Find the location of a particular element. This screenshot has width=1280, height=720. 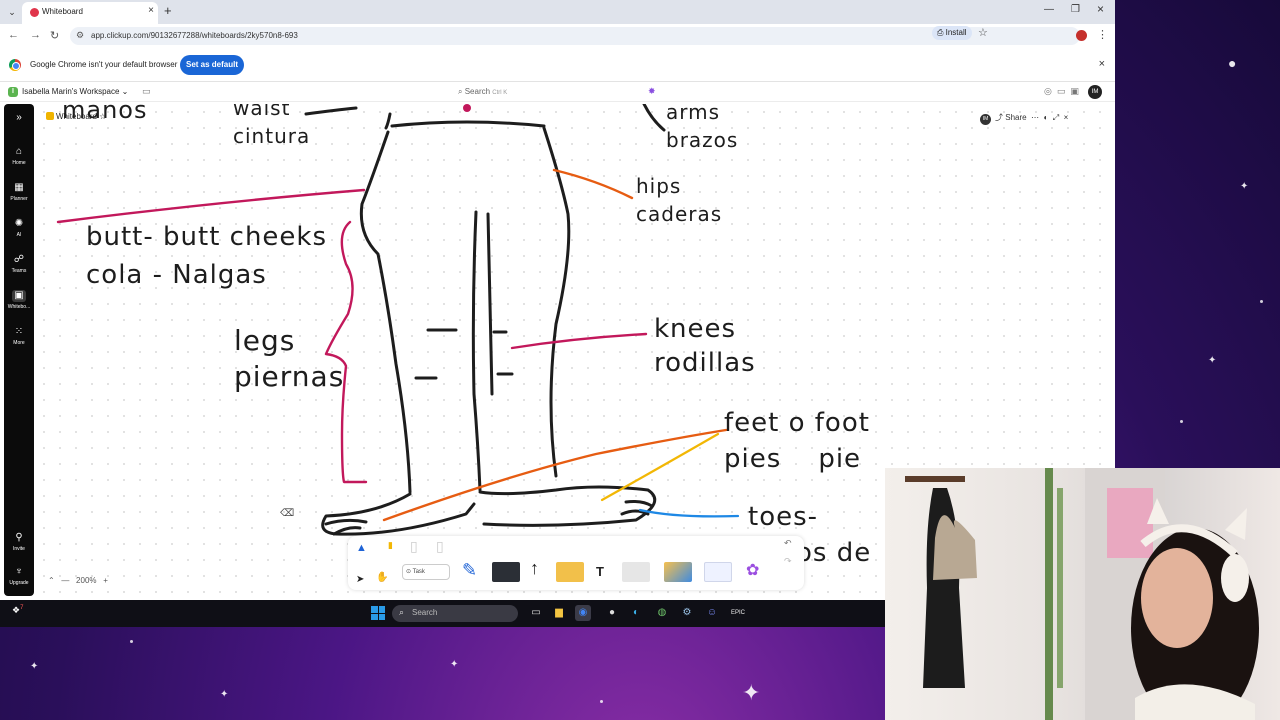

discord-icon: ☺ is located at coordinates (712, 613).